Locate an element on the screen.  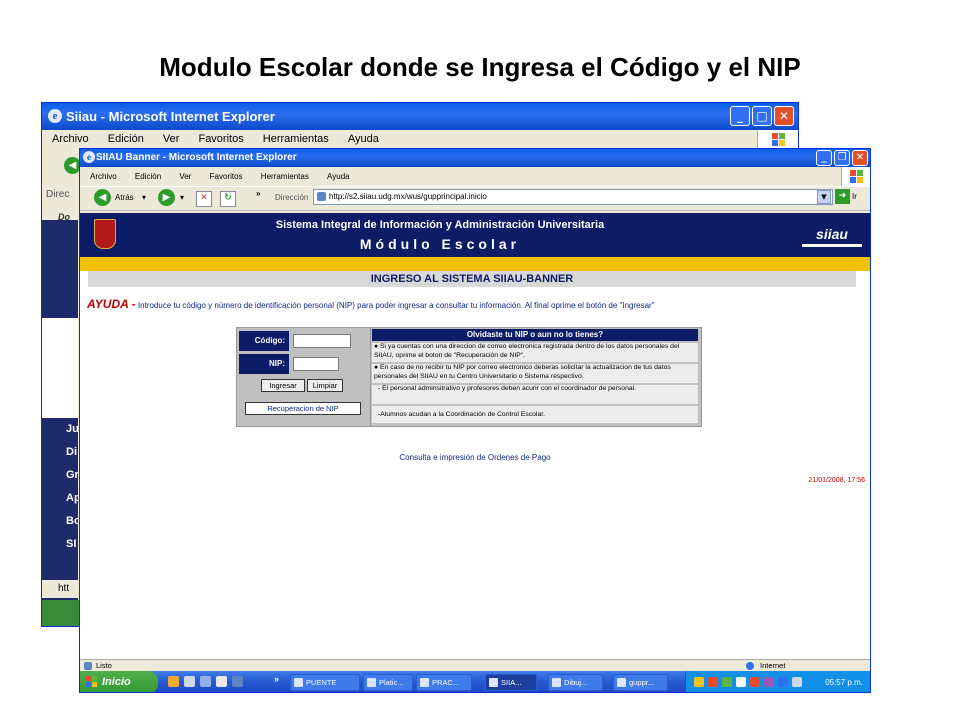
back-dropdown-icon: ▾ is located at coordinates (144, 197).